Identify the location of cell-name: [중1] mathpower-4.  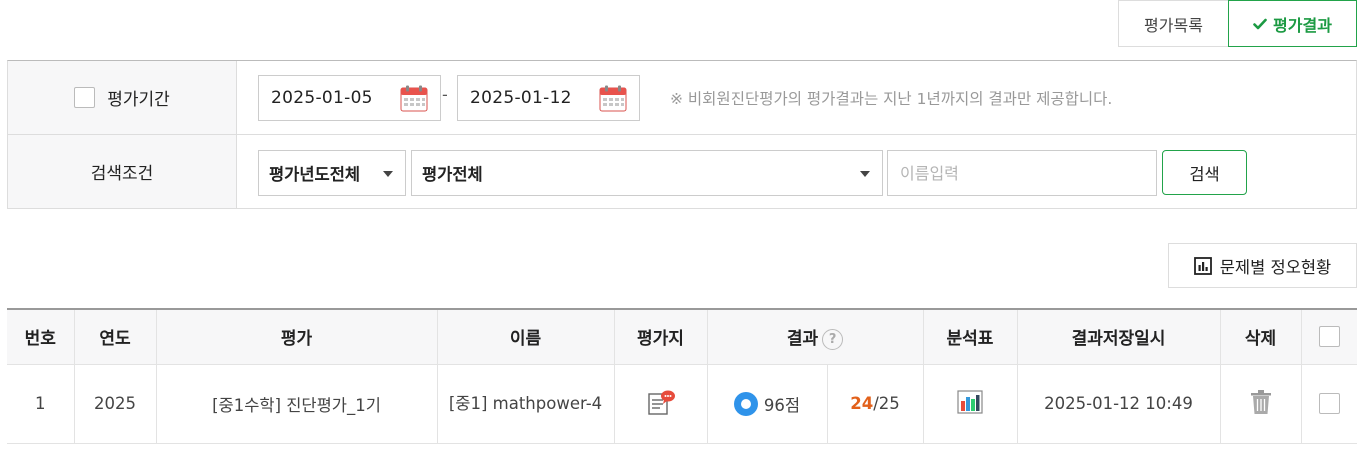
(525, 403).